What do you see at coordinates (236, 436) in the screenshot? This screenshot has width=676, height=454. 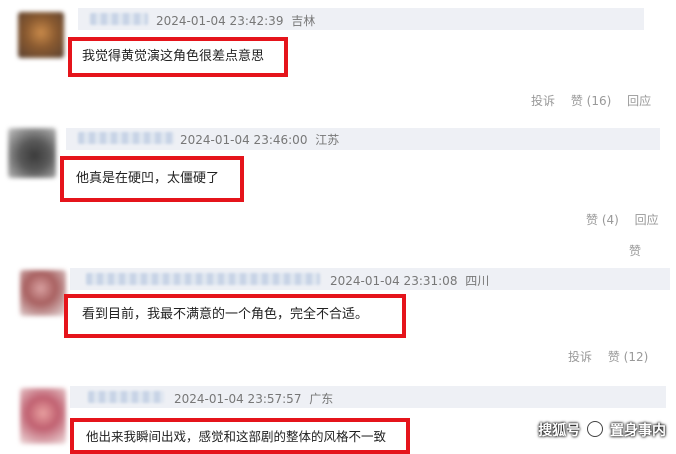 I see `comment-text: 他出来我瞬间出戏，感觉和这部剧的整体的风格不一致` at bounding box center [236, 436].